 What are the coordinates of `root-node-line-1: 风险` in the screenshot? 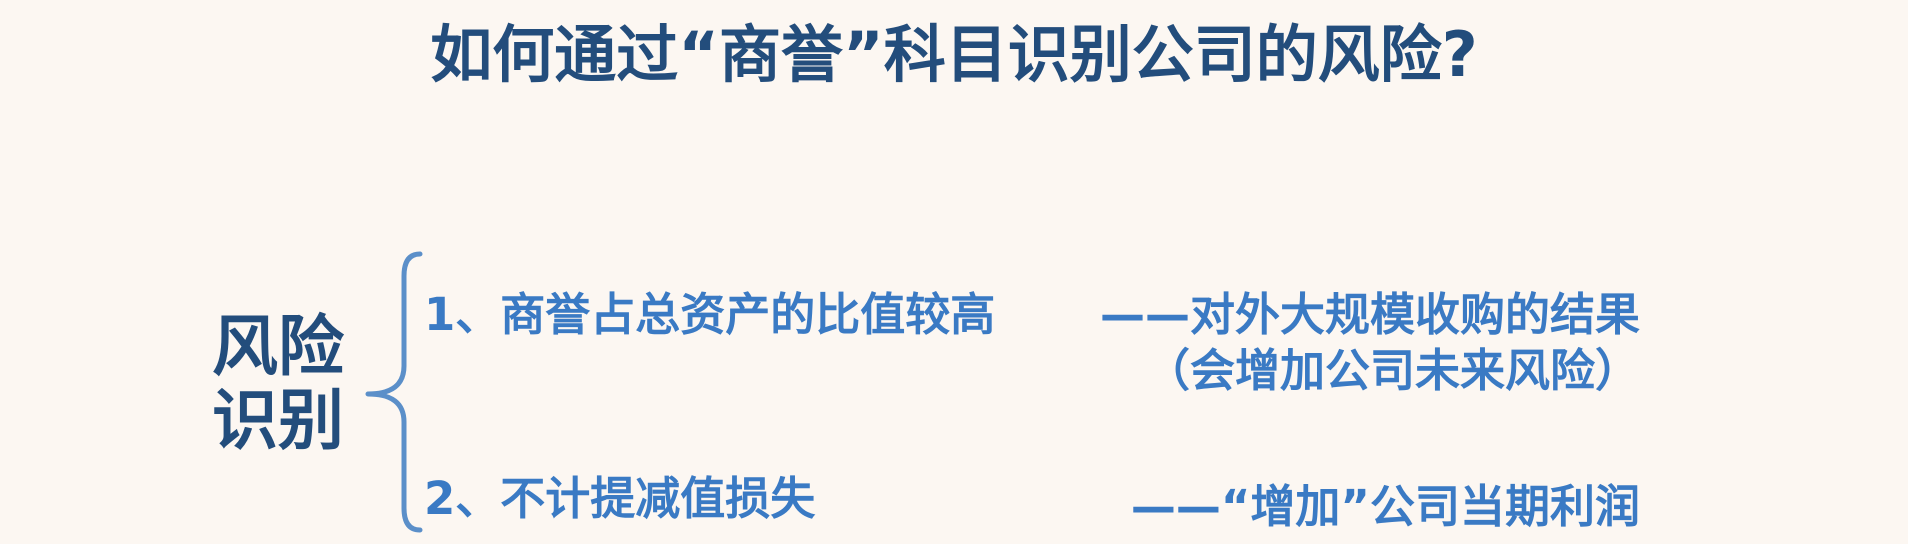 It's located at (278, 346).